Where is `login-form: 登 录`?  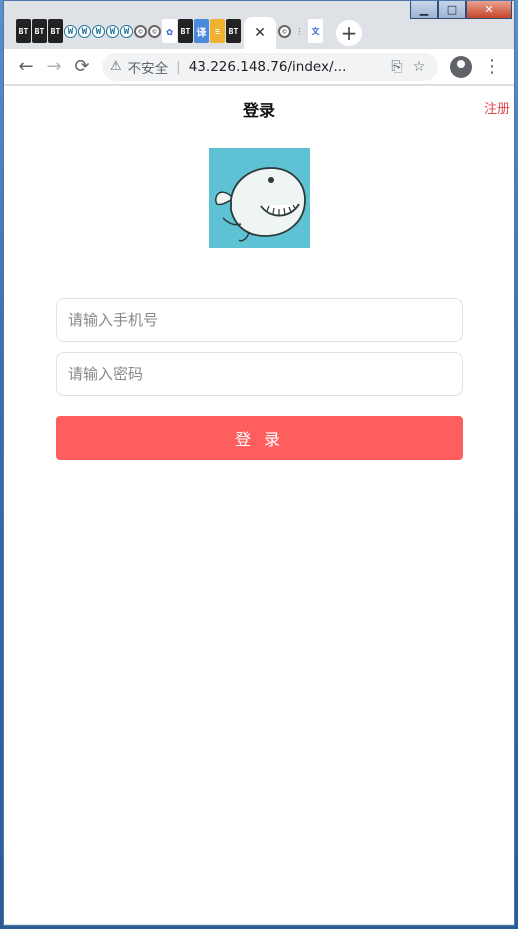
login-form: 登 录 is located at coordinates (259, 379).